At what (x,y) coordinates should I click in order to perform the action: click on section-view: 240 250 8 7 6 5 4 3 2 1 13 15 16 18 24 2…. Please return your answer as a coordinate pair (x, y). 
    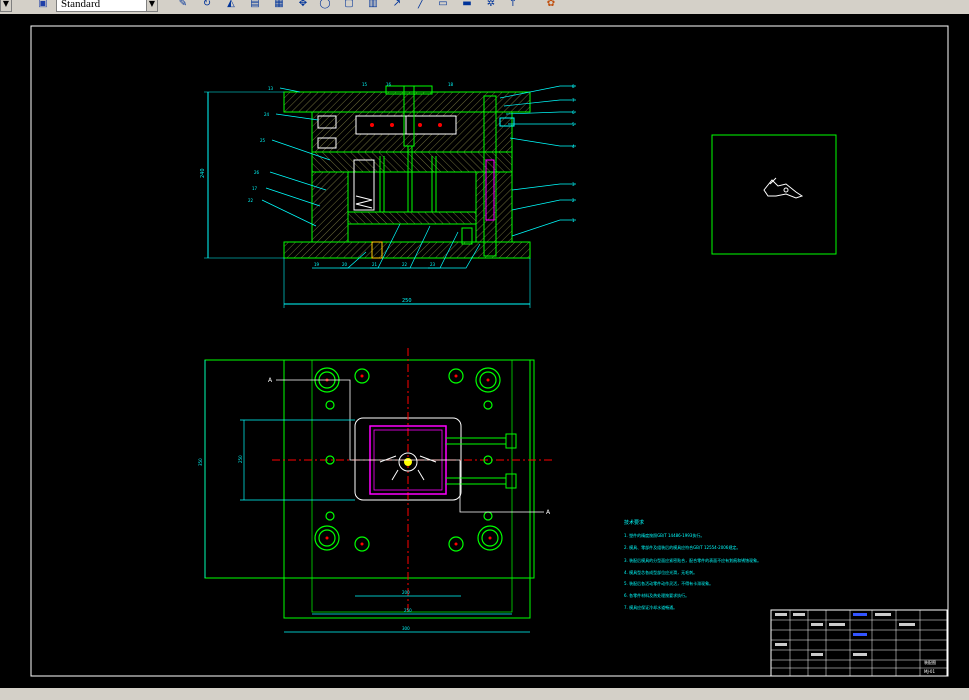
    Looking at the image, I should click on (388, 195).